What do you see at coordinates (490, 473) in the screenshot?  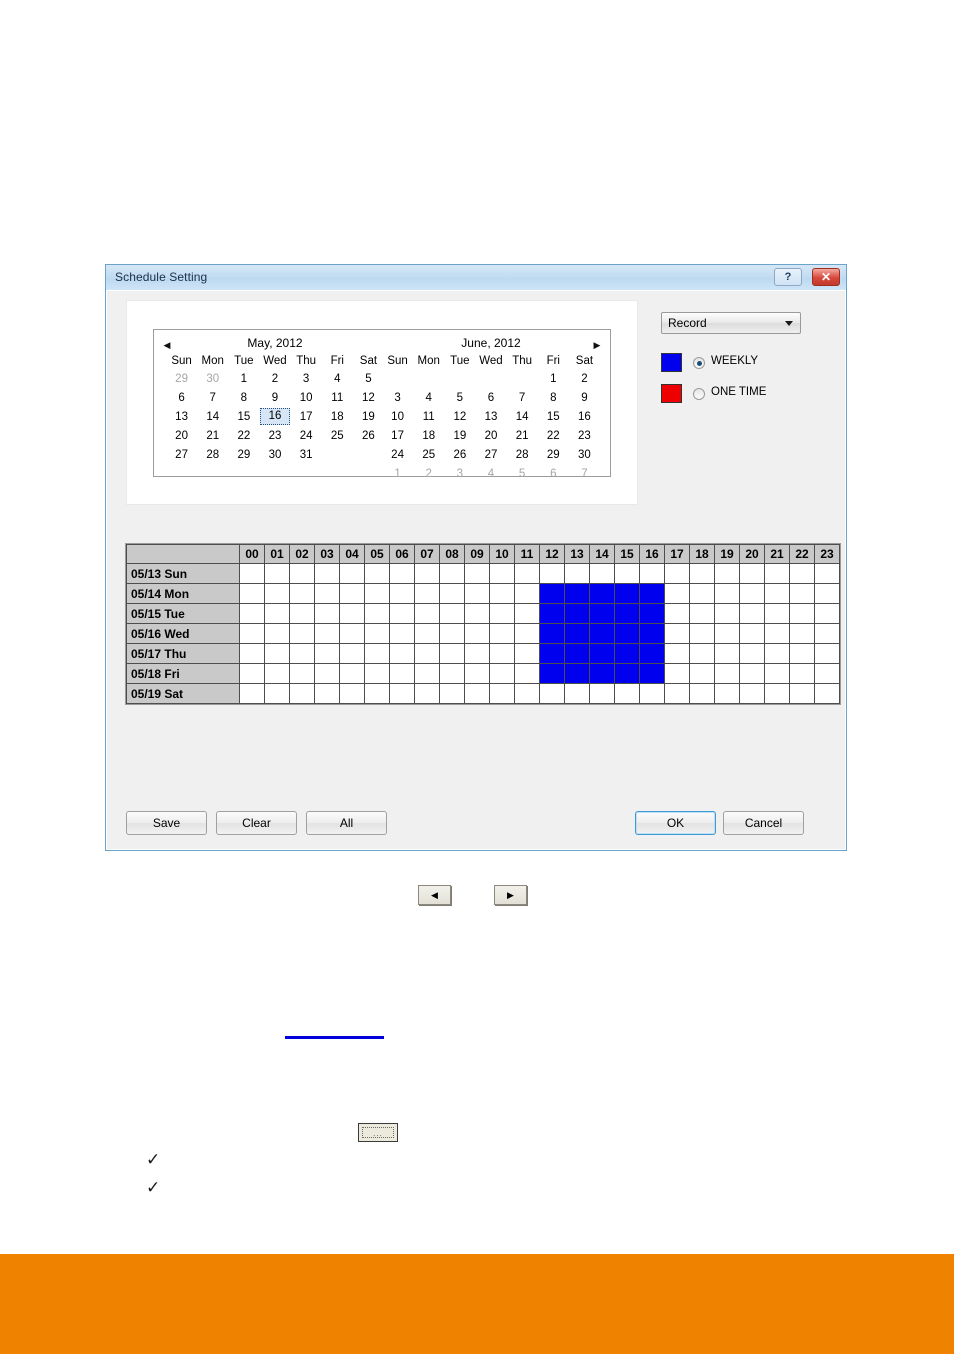 I see `calendar-day-cell: 4` at bounding box center [490, 473].